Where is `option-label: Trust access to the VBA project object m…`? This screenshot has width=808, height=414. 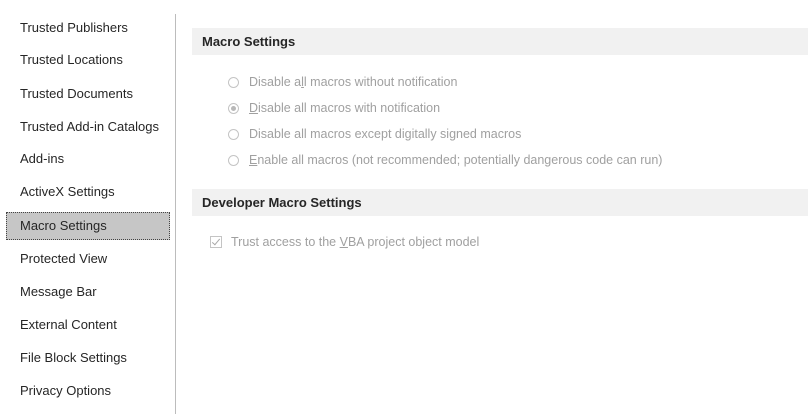
option-label: Trust access to the VBA project object m… is located at coordinates (355, 242).